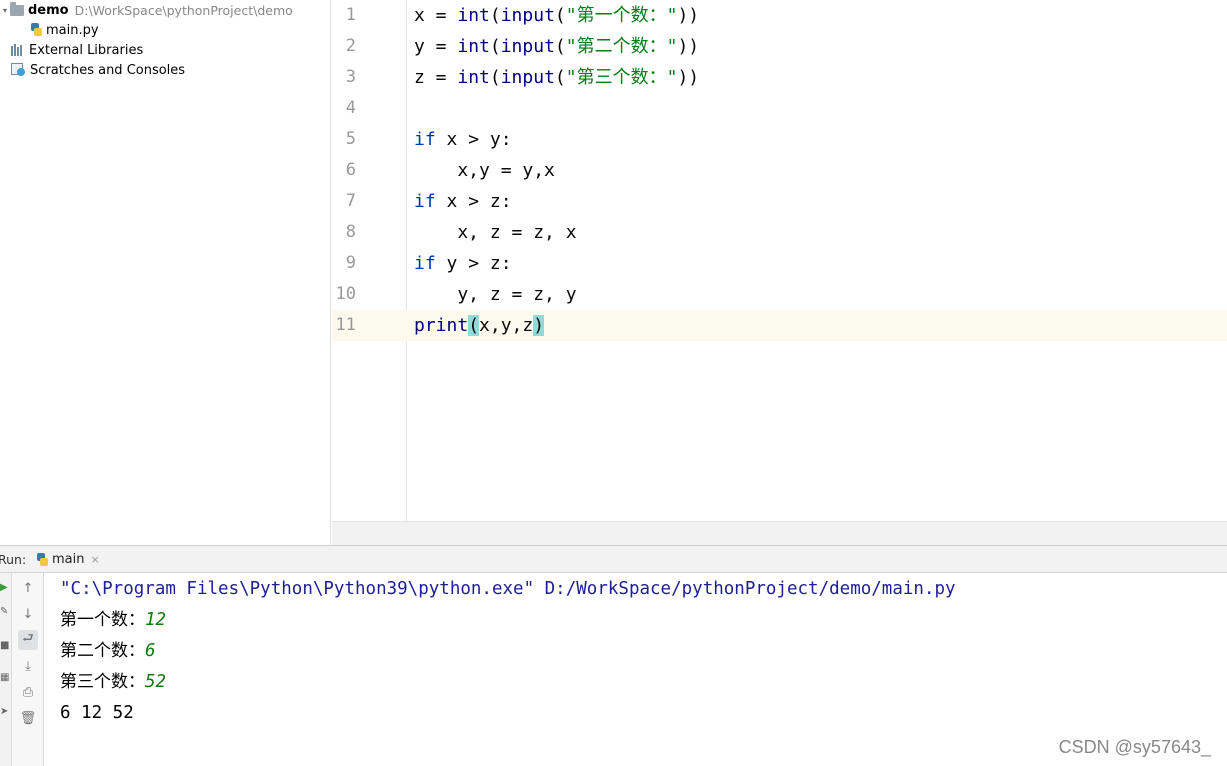 Image resolution: width=1227 pixels, height=766 pixels. Describe the element at coordinates (28, 588) in the screenshot. I see `arrow-up-icon: ↑` at that location.